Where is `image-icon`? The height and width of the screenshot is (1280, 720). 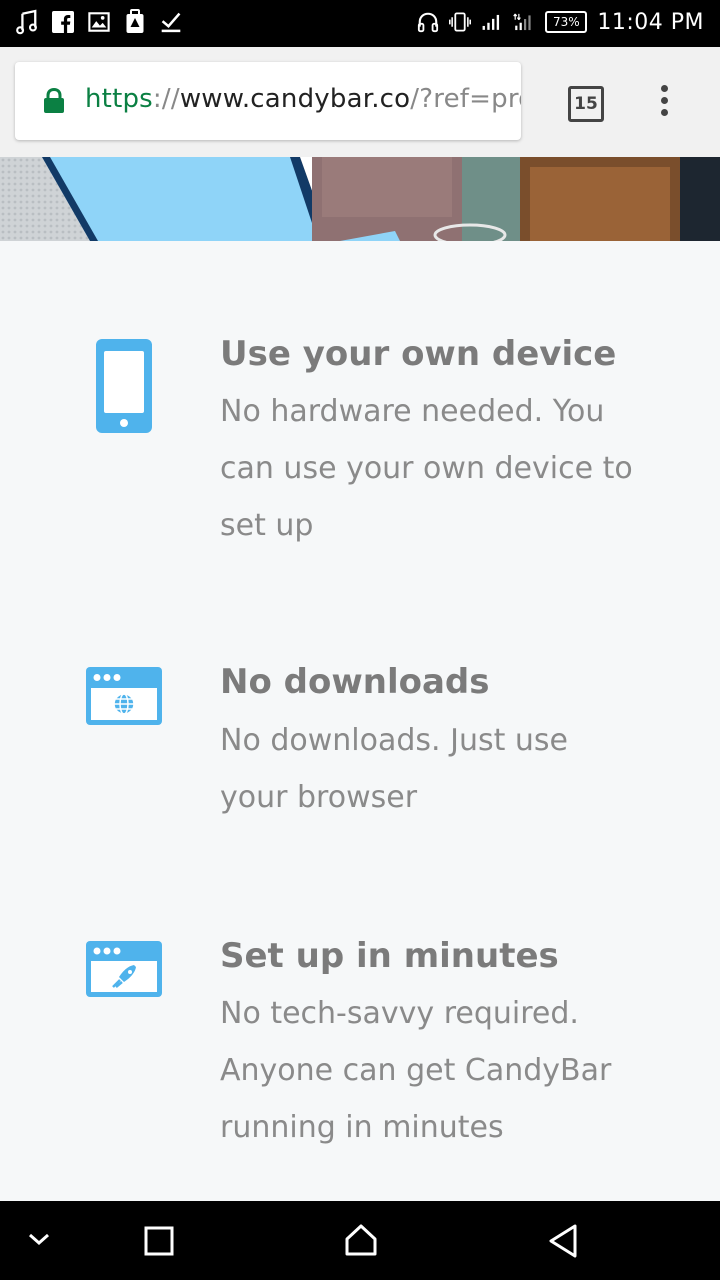
image-icon is located at coordinates (99, 22).